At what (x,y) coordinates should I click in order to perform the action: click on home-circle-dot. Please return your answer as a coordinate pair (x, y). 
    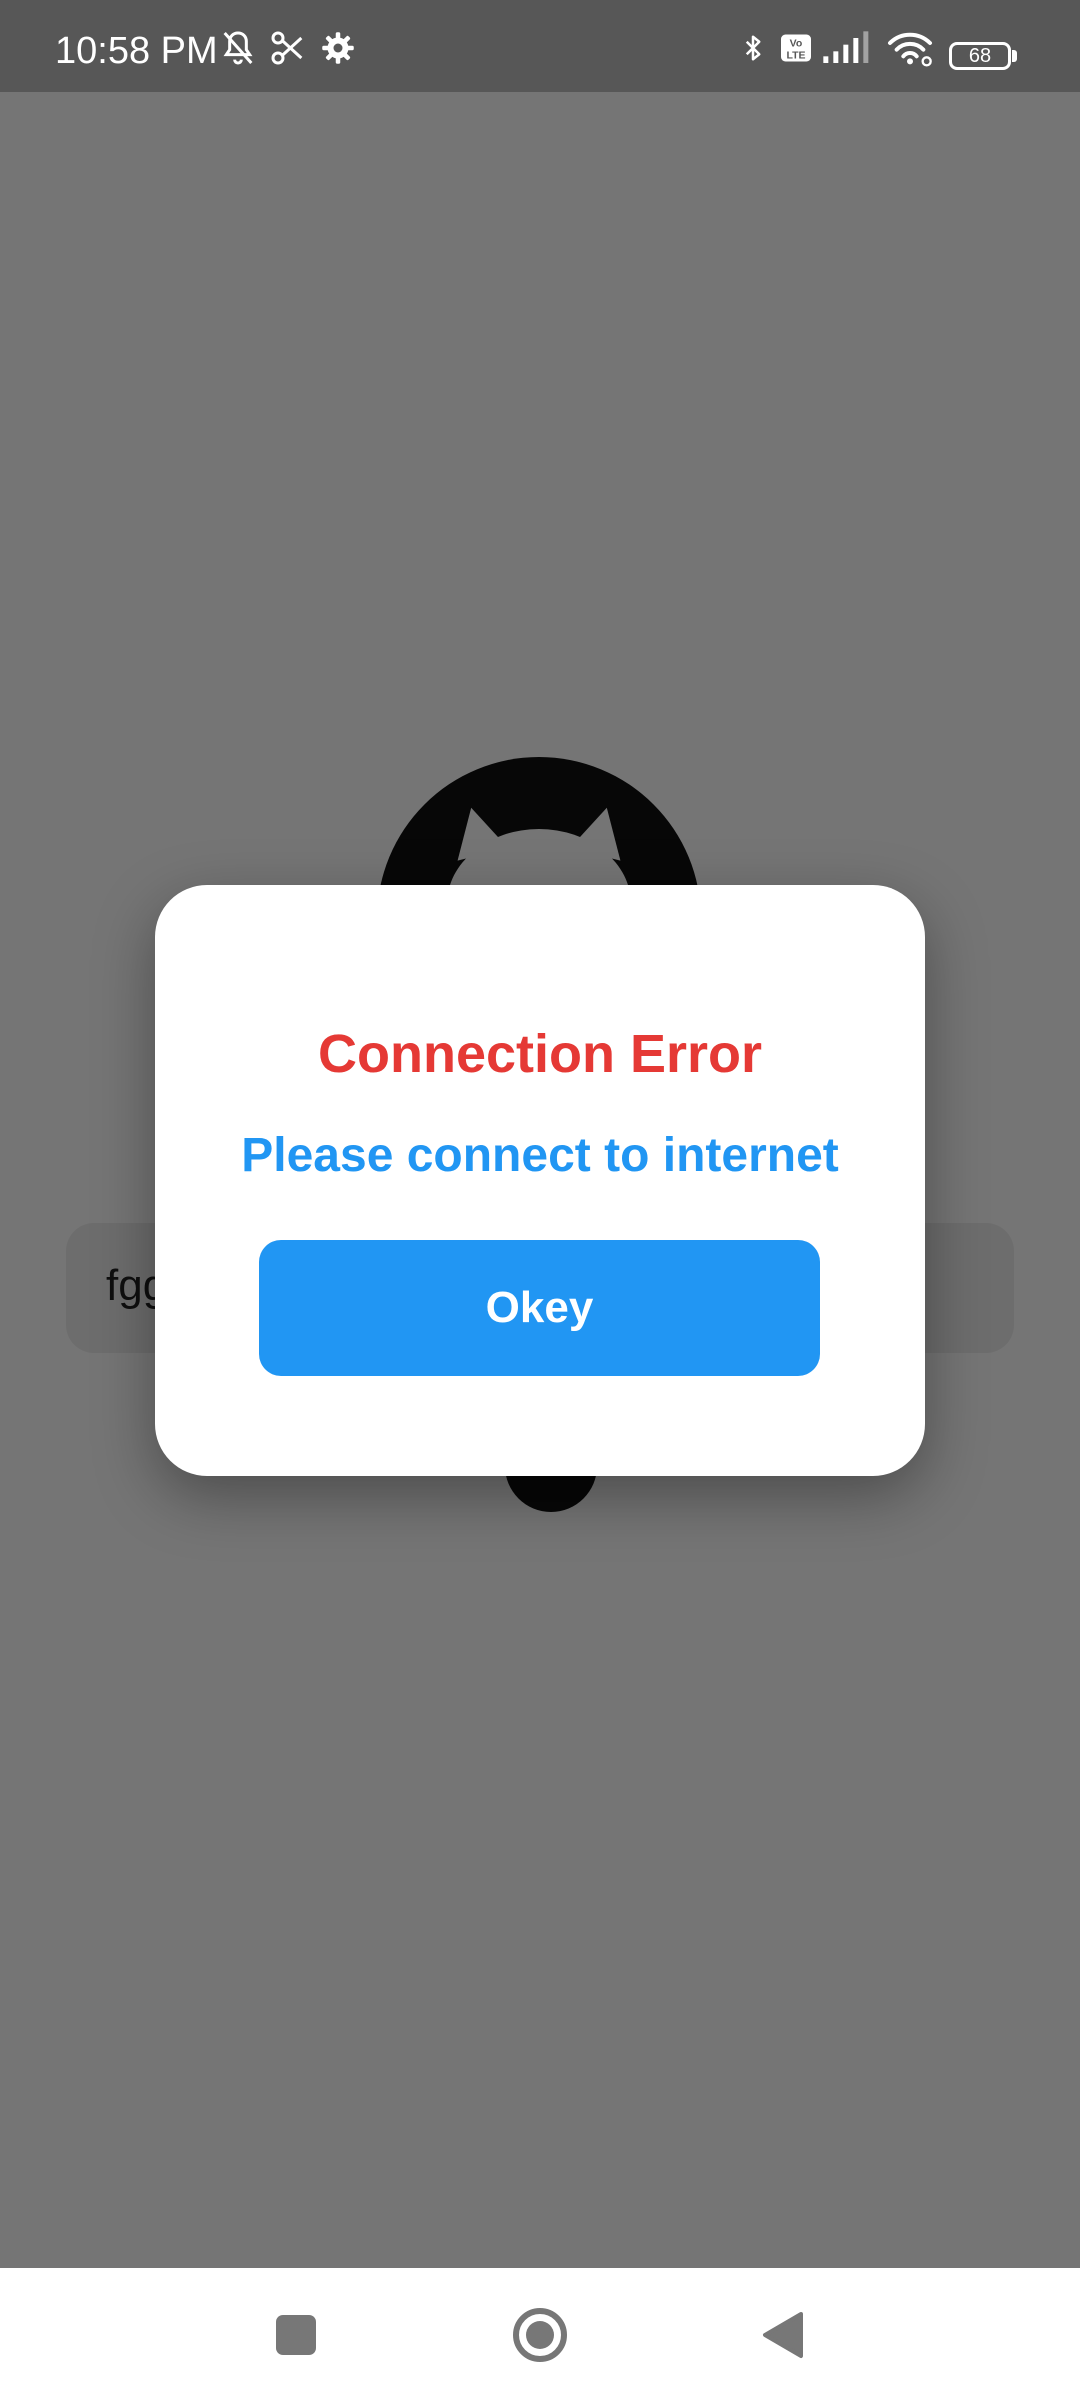
    Looking at the image, I should click on (540, 2335).